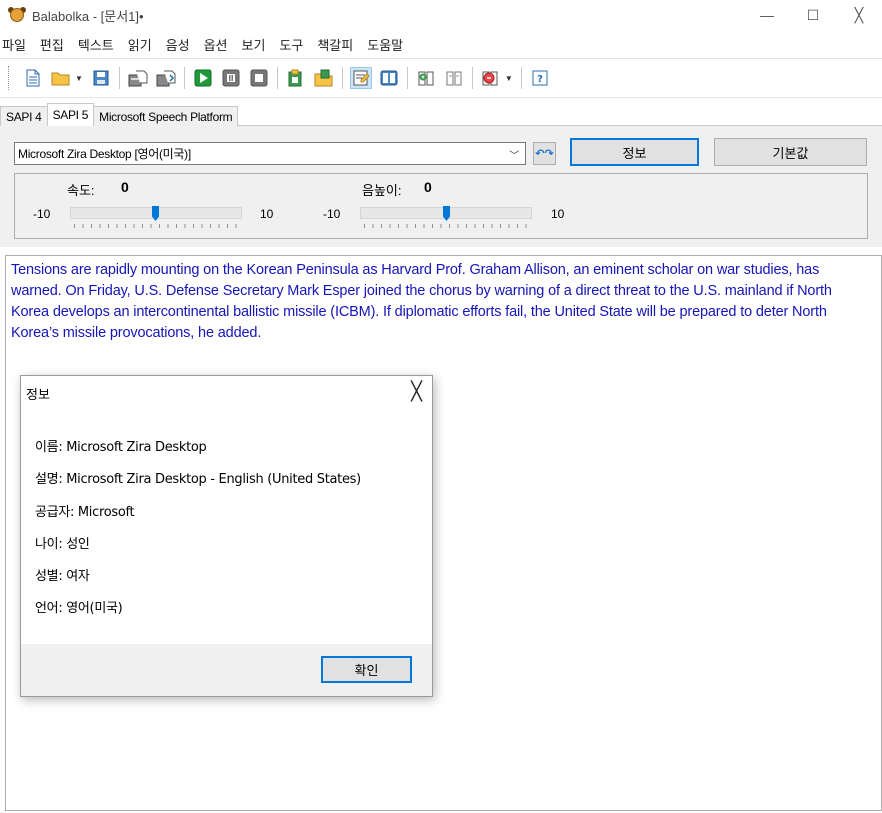 This screenshot has height=813, width=882. What do you see at coordinates (360, 78) in the screenshot?
I see `text-properties-icon` at bounding box center [360, 78].